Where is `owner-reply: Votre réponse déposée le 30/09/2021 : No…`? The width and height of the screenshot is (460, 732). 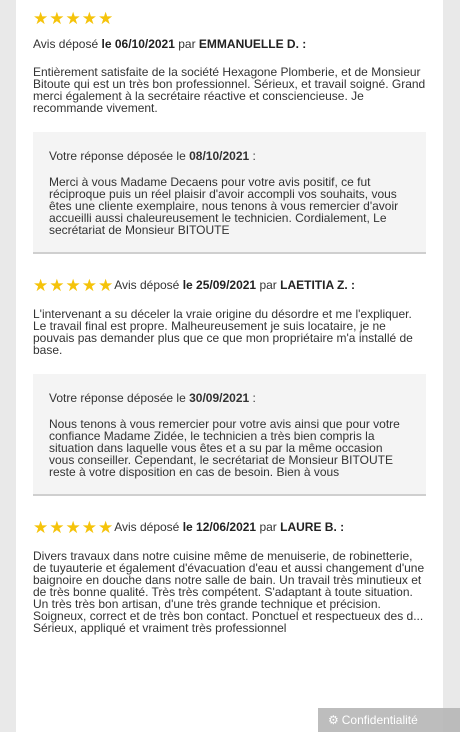
owner-reply: Votre réponse déposée le 30/09/2021 : No… is located at coordinates (229, 435).